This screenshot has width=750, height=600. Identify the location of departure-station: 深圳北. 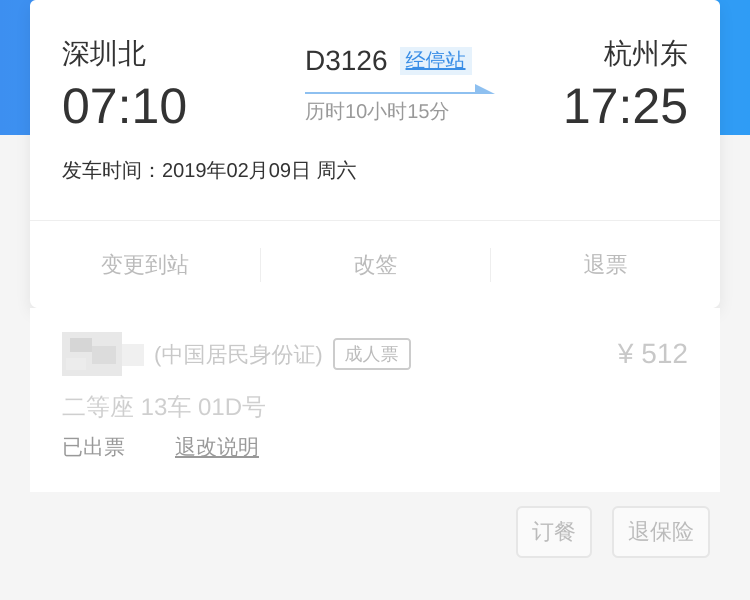
(104, 54).